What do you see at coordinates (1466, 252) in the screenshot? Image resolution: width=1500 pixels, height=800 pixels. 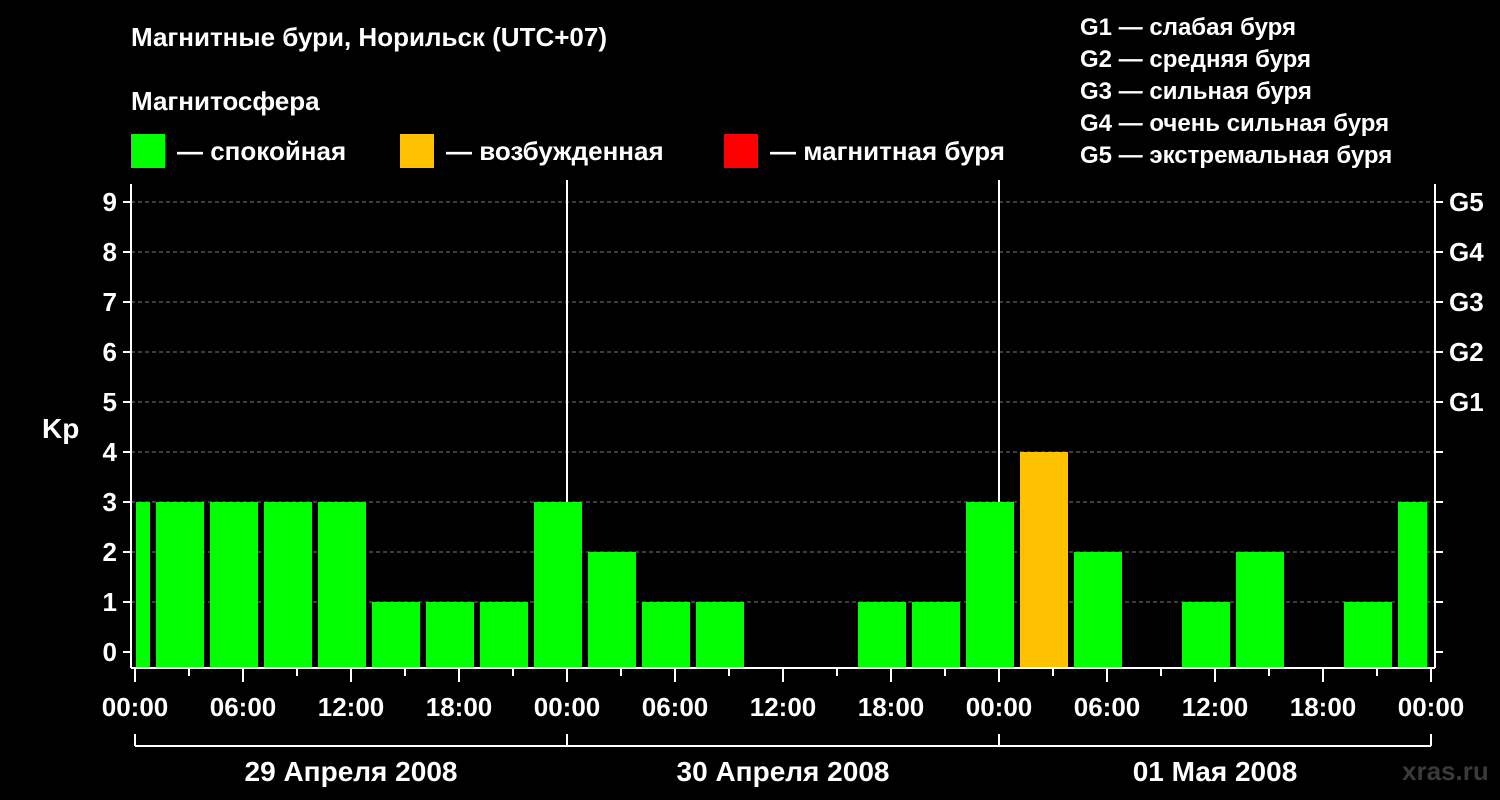 I see `g-scale-label: G4` at bounding box center [1466, 252].